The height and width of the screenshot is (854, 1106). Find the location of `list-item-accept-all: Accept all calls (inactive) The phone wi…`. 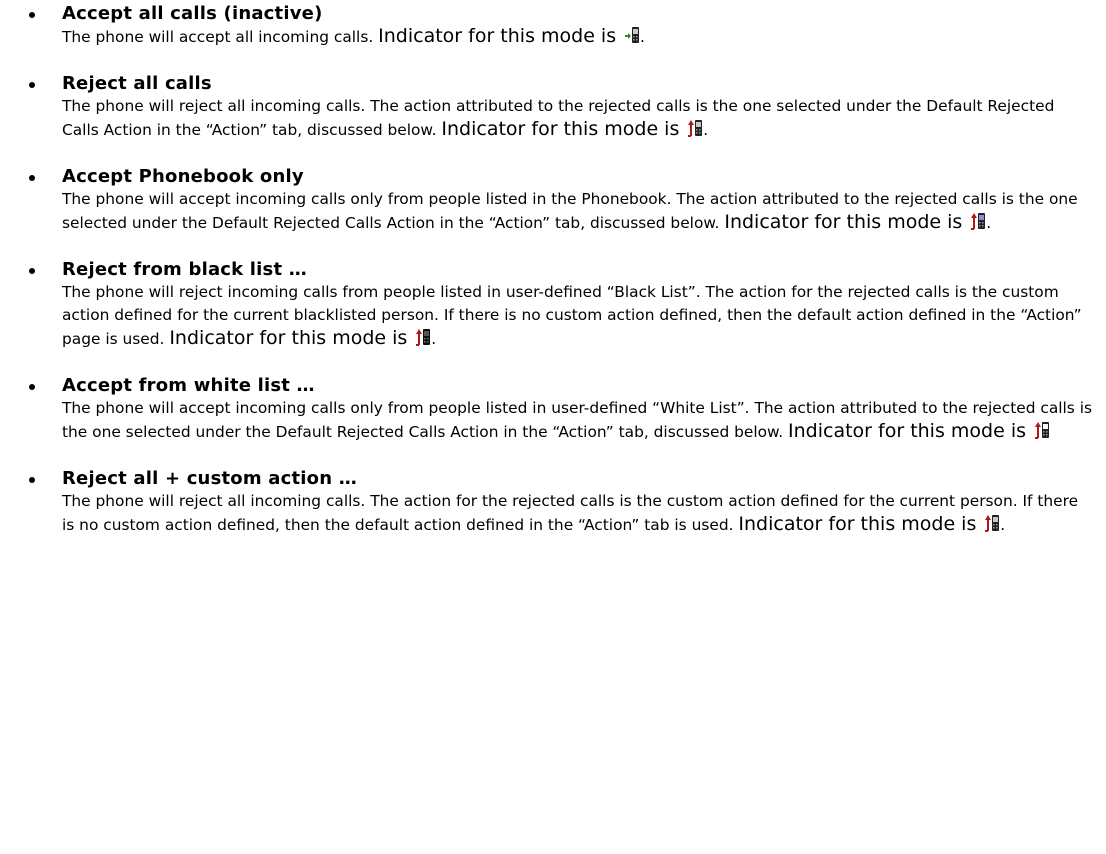

list-item-accept-all: Accept all calls (inactive) The phone wi… is located at coordinates (553, 26).